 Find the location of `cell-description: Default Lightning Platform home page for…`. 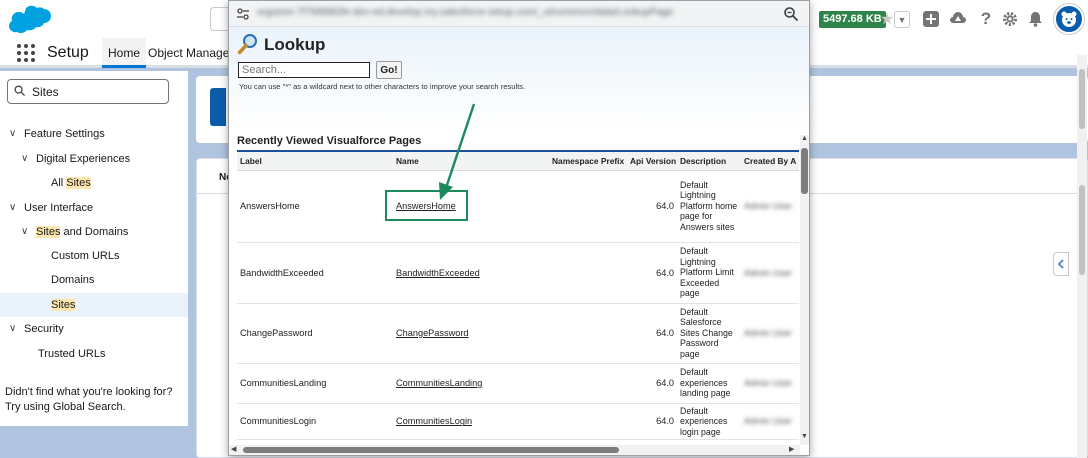

cell-description: Default Lightning Platform home page for… is located at coordinates (709, 206).